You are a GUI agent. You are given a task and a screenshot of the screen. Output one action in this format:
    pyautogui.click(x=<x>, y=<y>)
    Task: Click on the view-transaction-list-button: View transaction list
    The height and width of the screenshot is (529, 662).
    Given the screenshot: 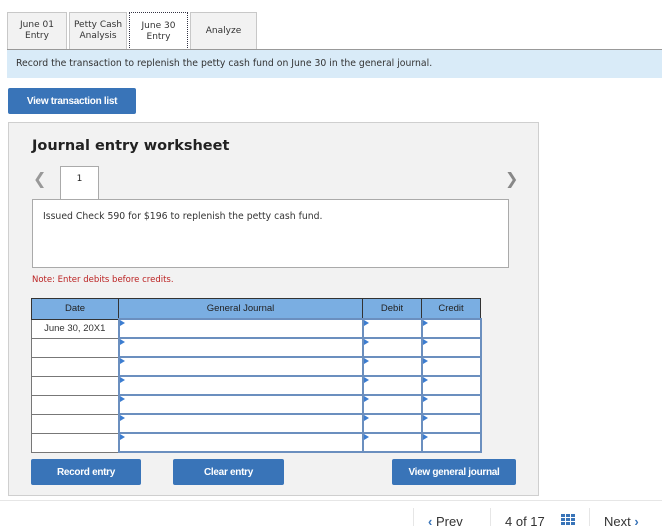 What is the action you would take?
    pyautogui.click(x=72, y=101)
    